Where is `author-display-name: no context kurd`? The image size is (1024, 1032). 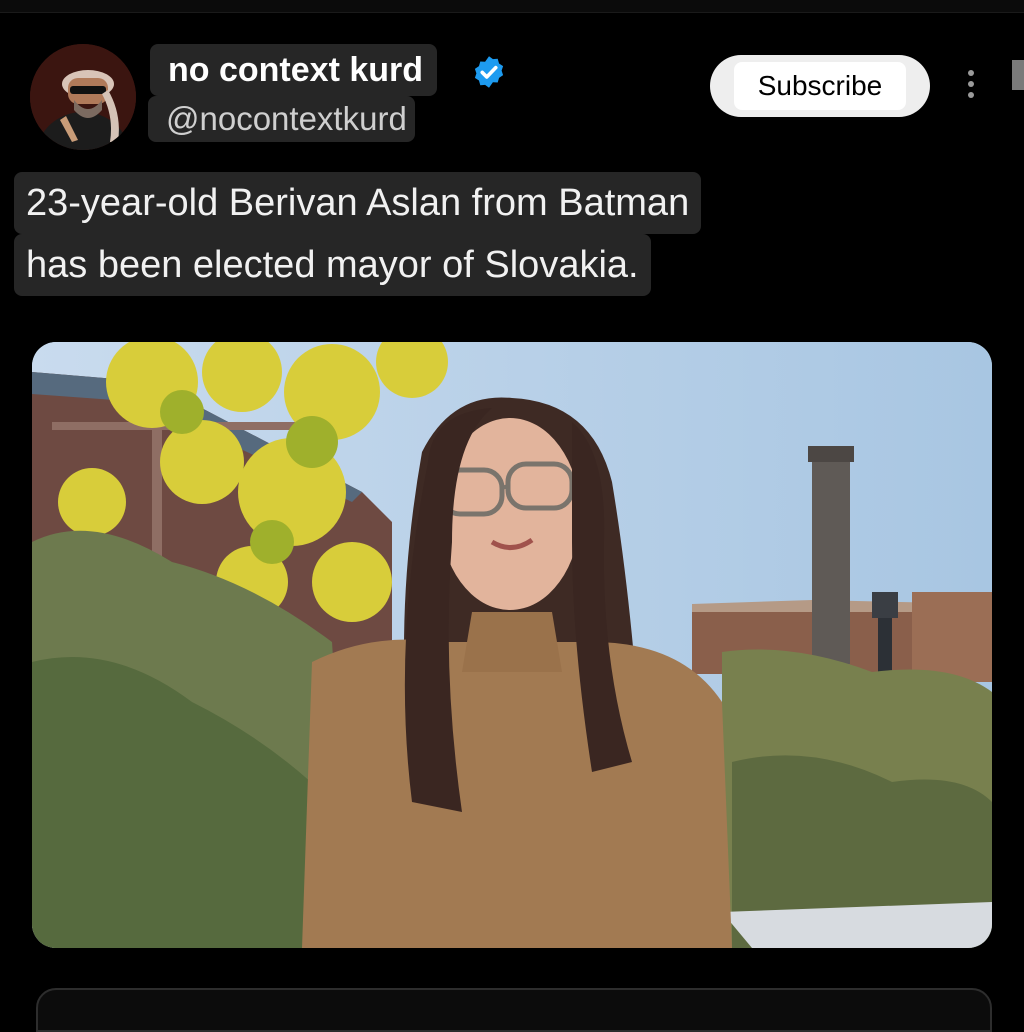 author-display-name: no context kurd is located at coordinates (294, 70).